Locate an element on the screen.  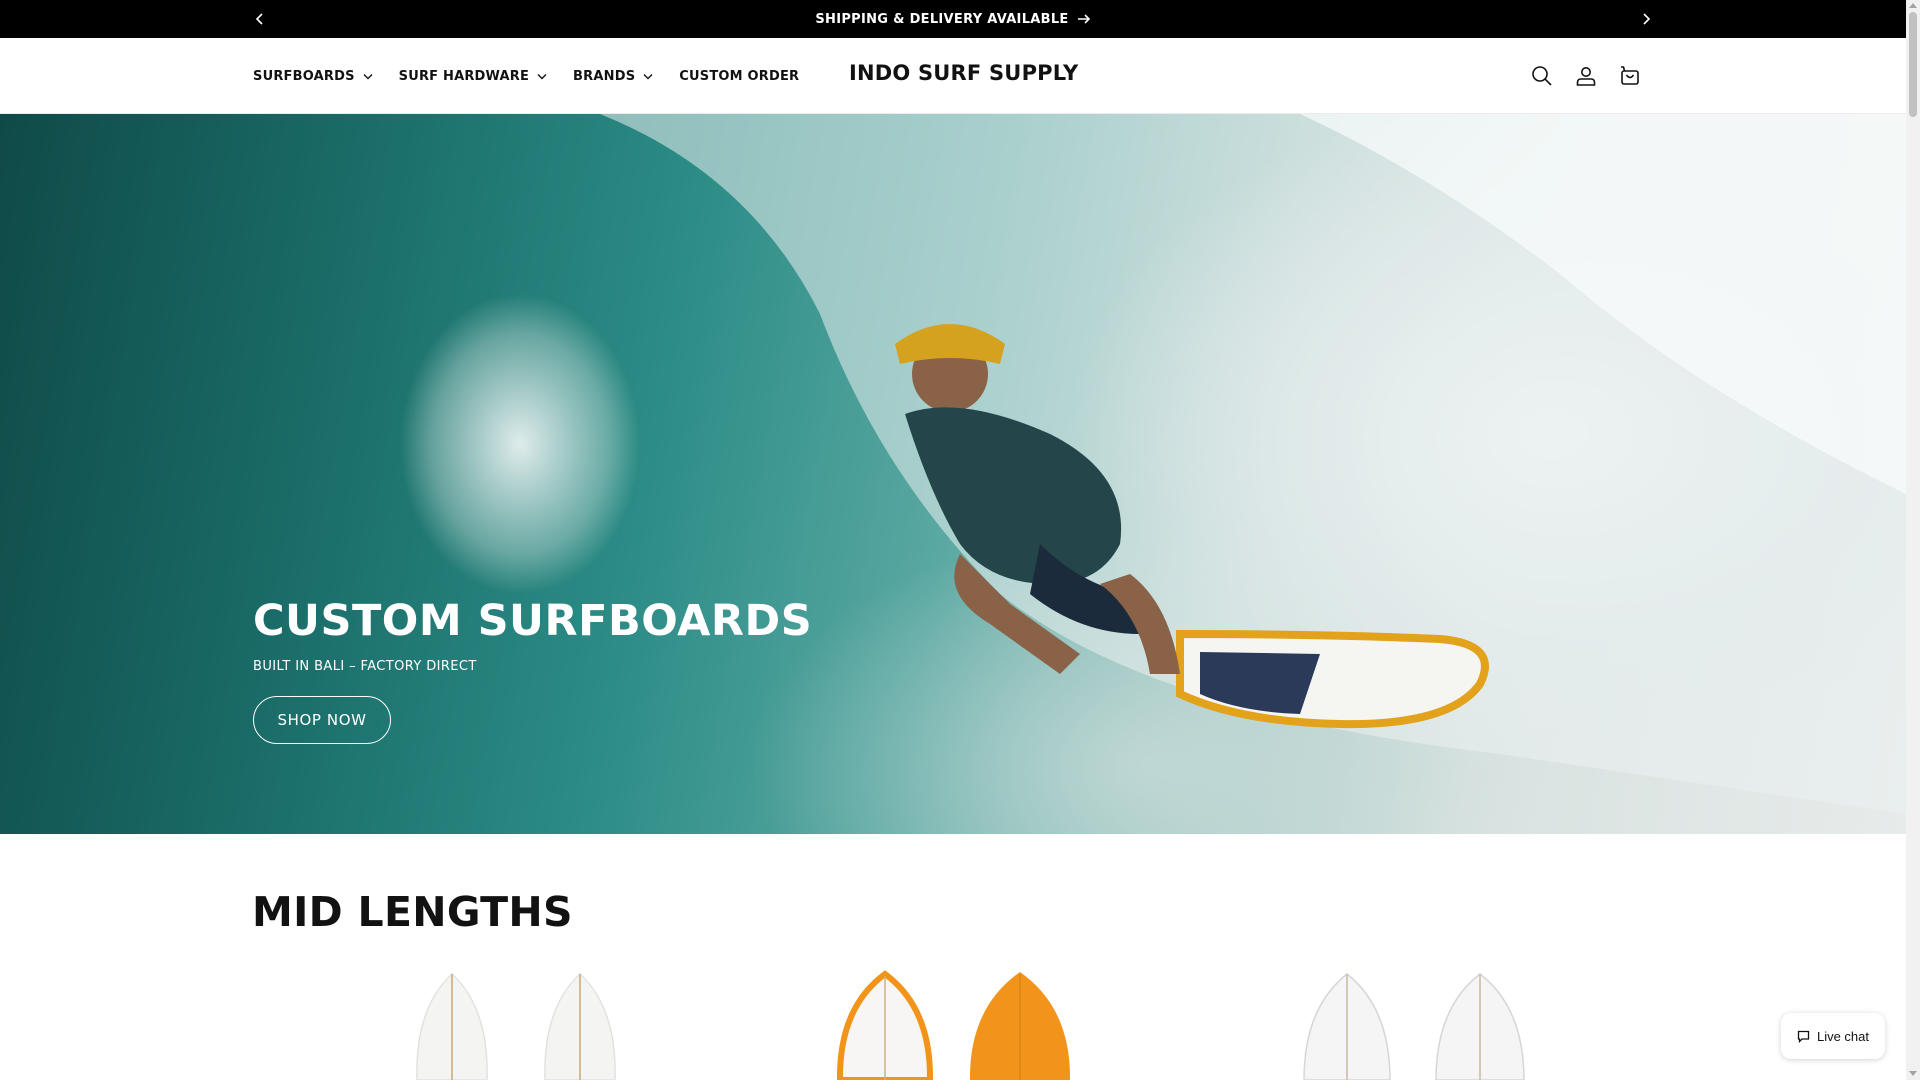
scrollbar-thumb is located at coordinates (1913, 64).